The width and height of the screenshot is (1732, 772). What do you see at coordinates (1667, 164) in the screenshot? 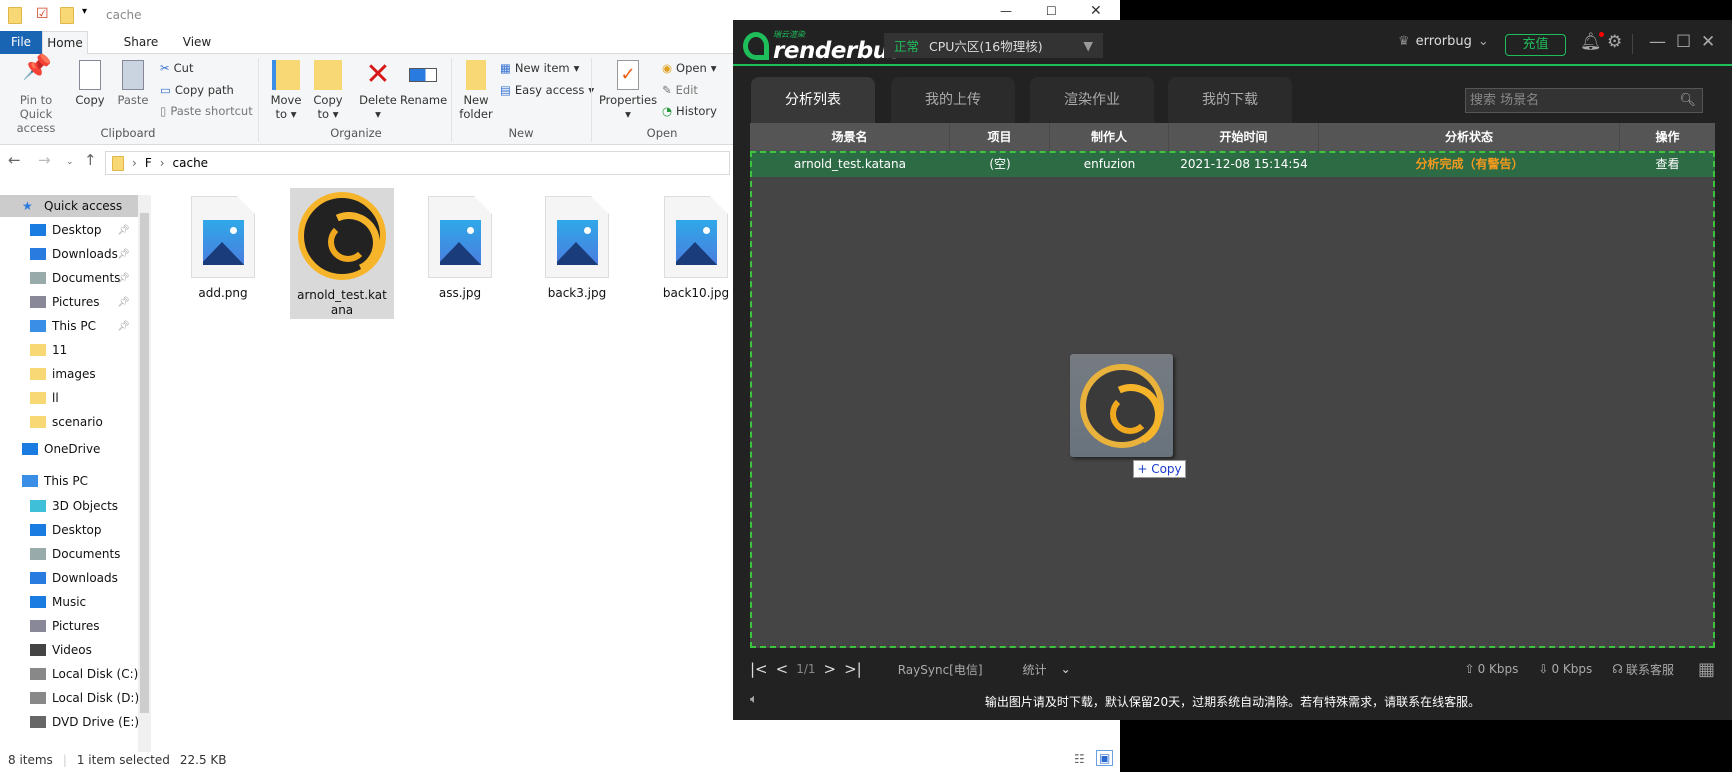
I see `view-link: 查看` at bounding box center [1667, 164].